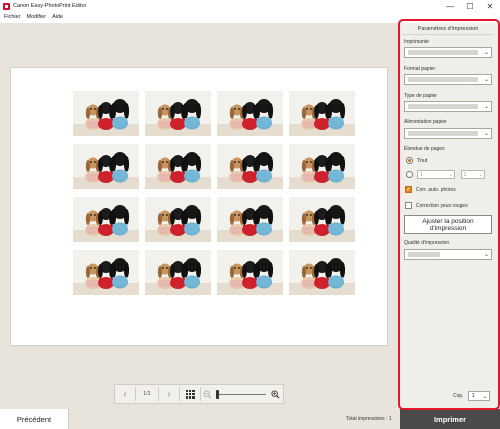 Image resolution: width=500 pixels, height=429 pixels. What do you see at coordinates (12, 17) in the screenshot?
I see `menu-file: Fichier` at bounding box center [12, 17].